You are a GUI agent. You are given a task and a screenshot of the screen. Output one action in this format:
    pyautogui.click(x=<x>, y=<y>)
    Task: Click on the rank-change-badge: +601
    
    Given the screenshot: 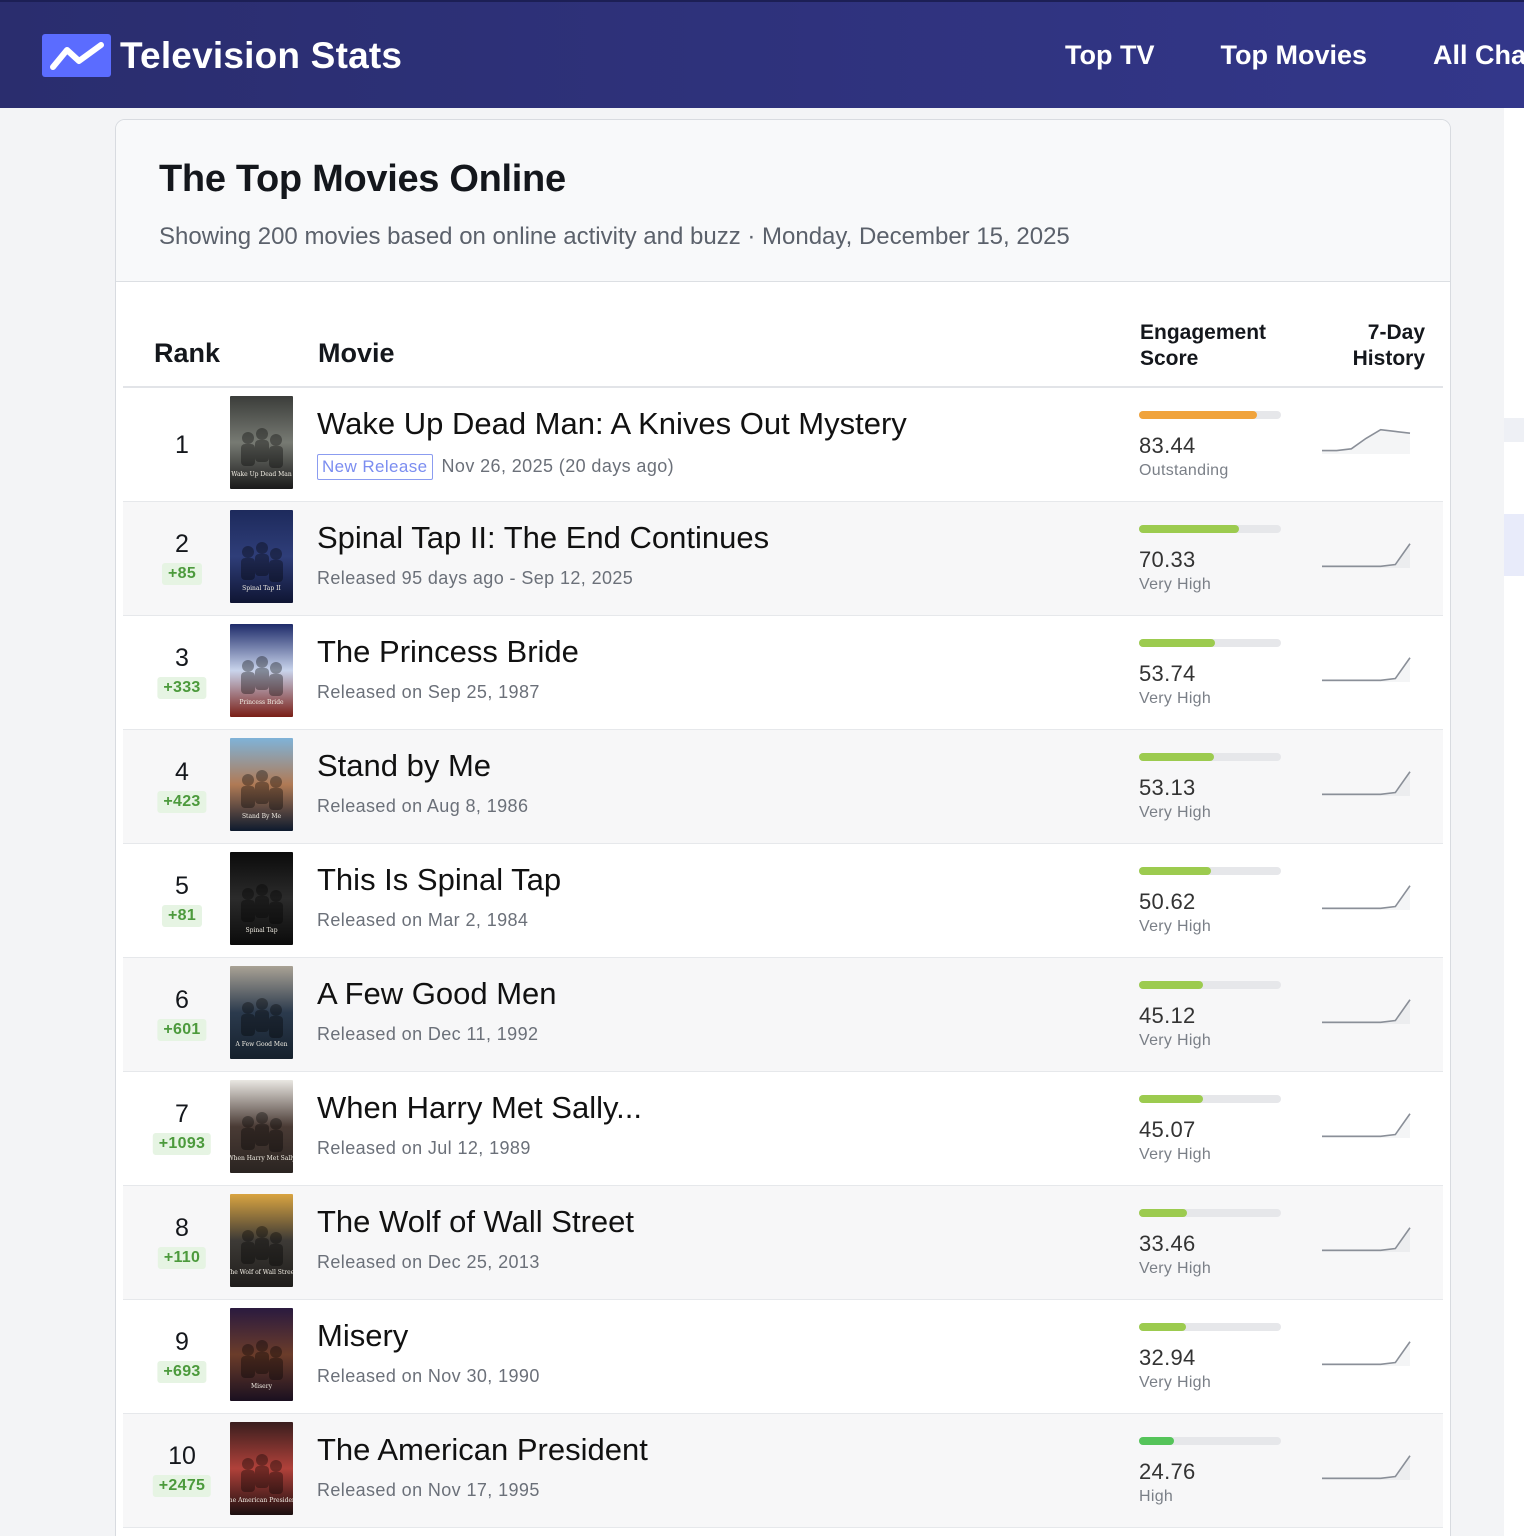 What is the action you would take?
    pyautogui.click(x=182, y=1030)
    